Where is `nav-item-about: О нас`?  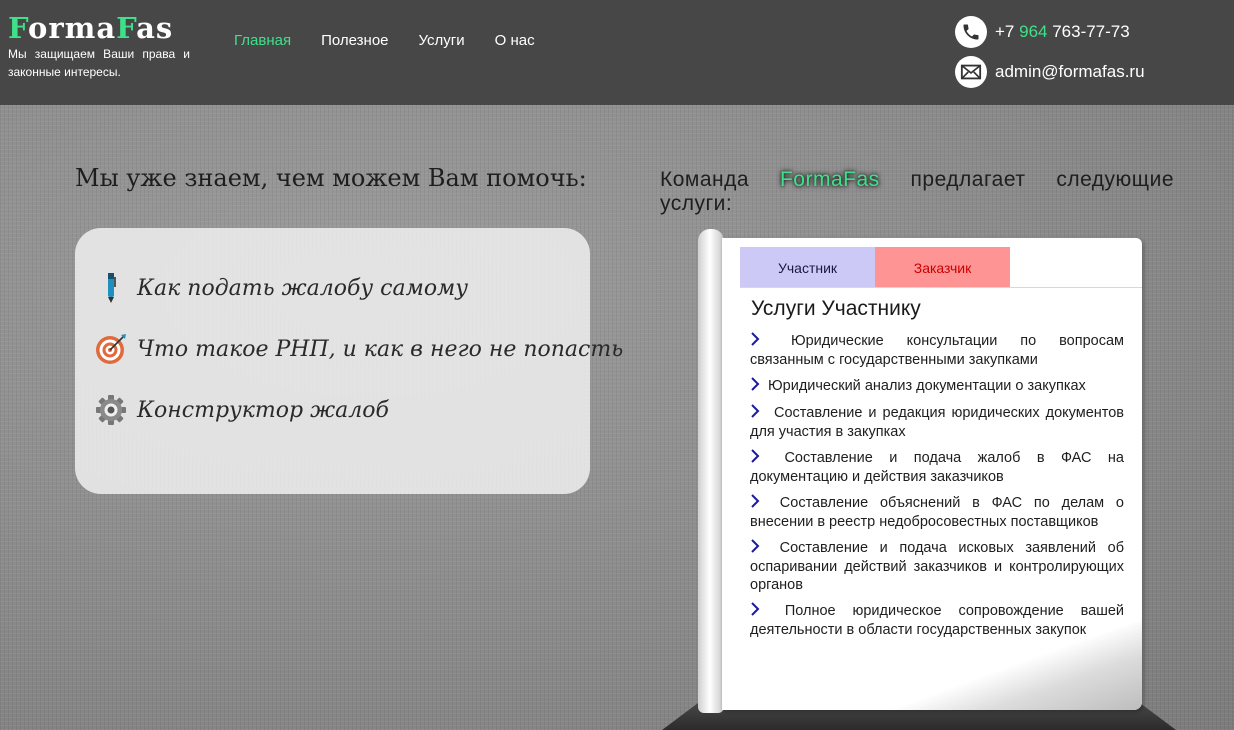 nav-item-about: О нас is located at coordinates (515, 41).